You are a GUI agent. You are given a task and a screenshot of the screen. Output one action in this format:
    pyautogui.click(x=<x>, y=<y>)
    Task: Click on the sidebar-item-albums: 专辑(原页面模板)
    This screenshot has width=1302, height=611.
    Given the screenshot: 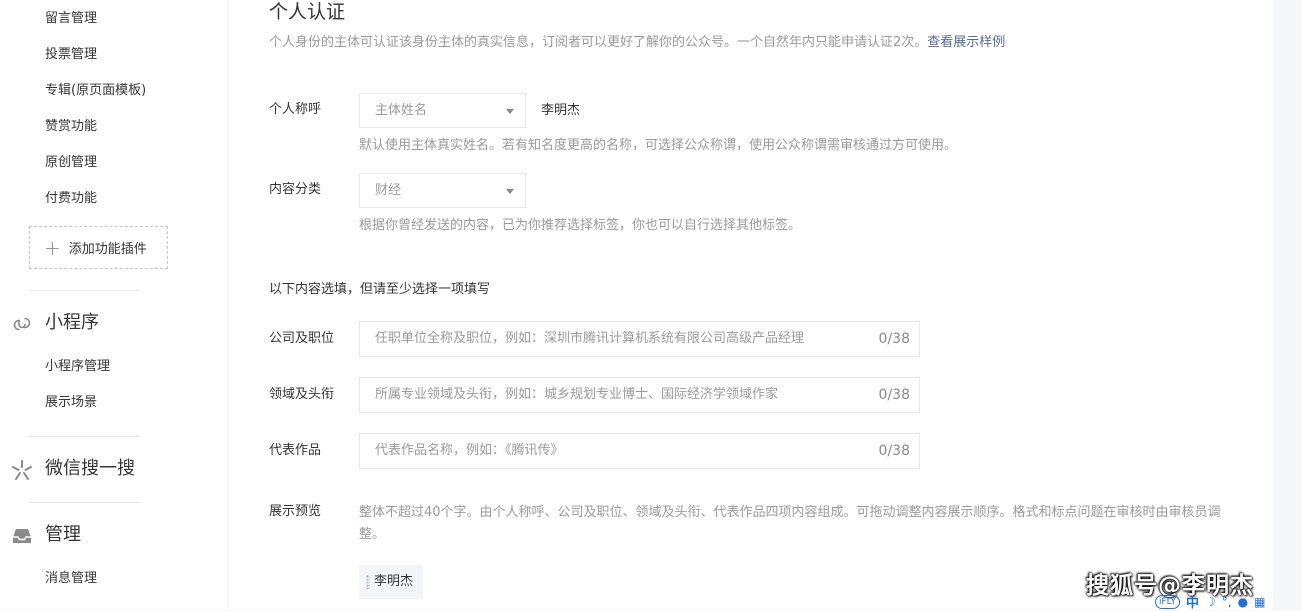 What is the action you would take?
    pyautogui.click(x=95, y=91)
    